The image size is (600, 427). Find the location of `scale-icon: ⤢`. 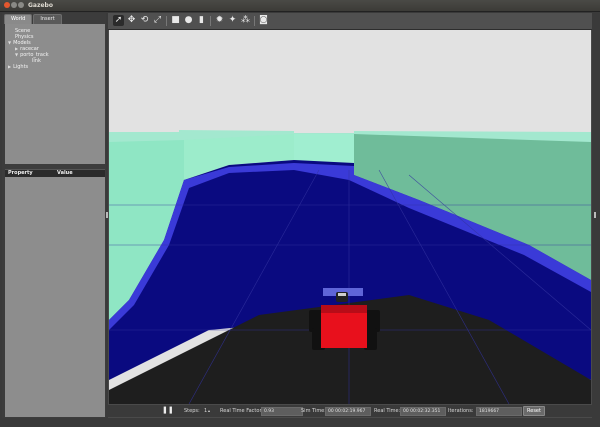

scale-icon: ⤢ is located at coordinates (157, 20).